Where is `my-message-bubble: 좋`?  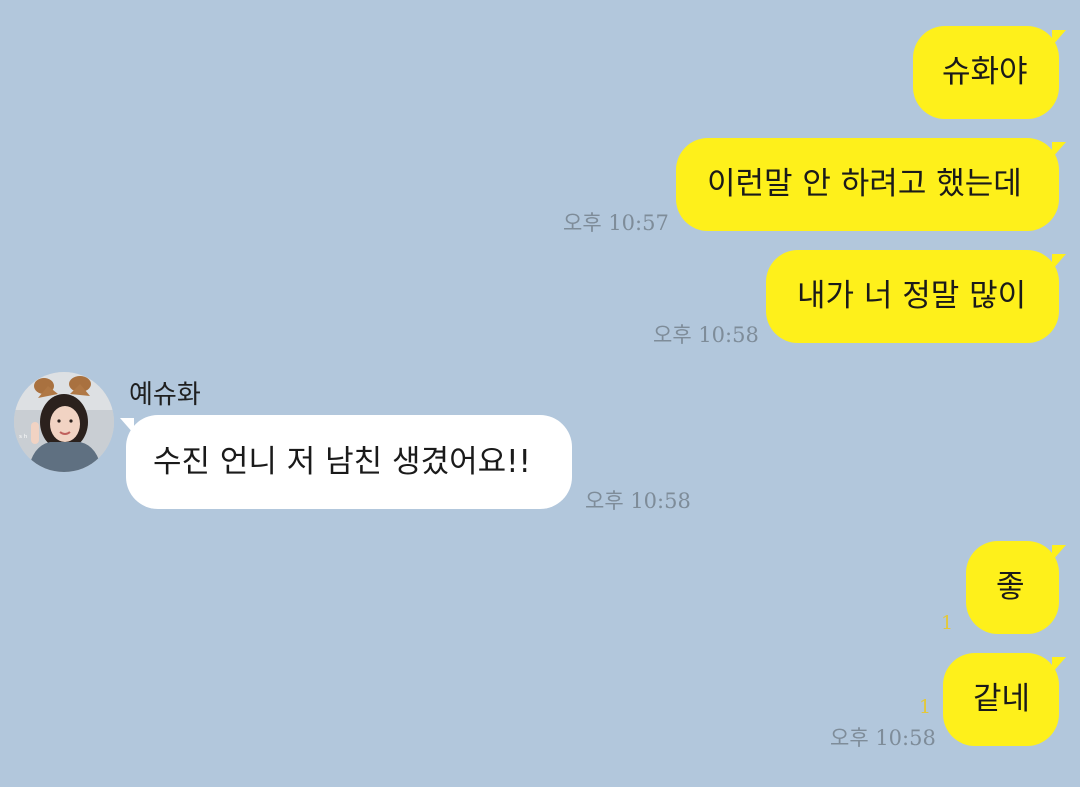 my-message-bubble: 좋 is located at coordinates (1012, 587).